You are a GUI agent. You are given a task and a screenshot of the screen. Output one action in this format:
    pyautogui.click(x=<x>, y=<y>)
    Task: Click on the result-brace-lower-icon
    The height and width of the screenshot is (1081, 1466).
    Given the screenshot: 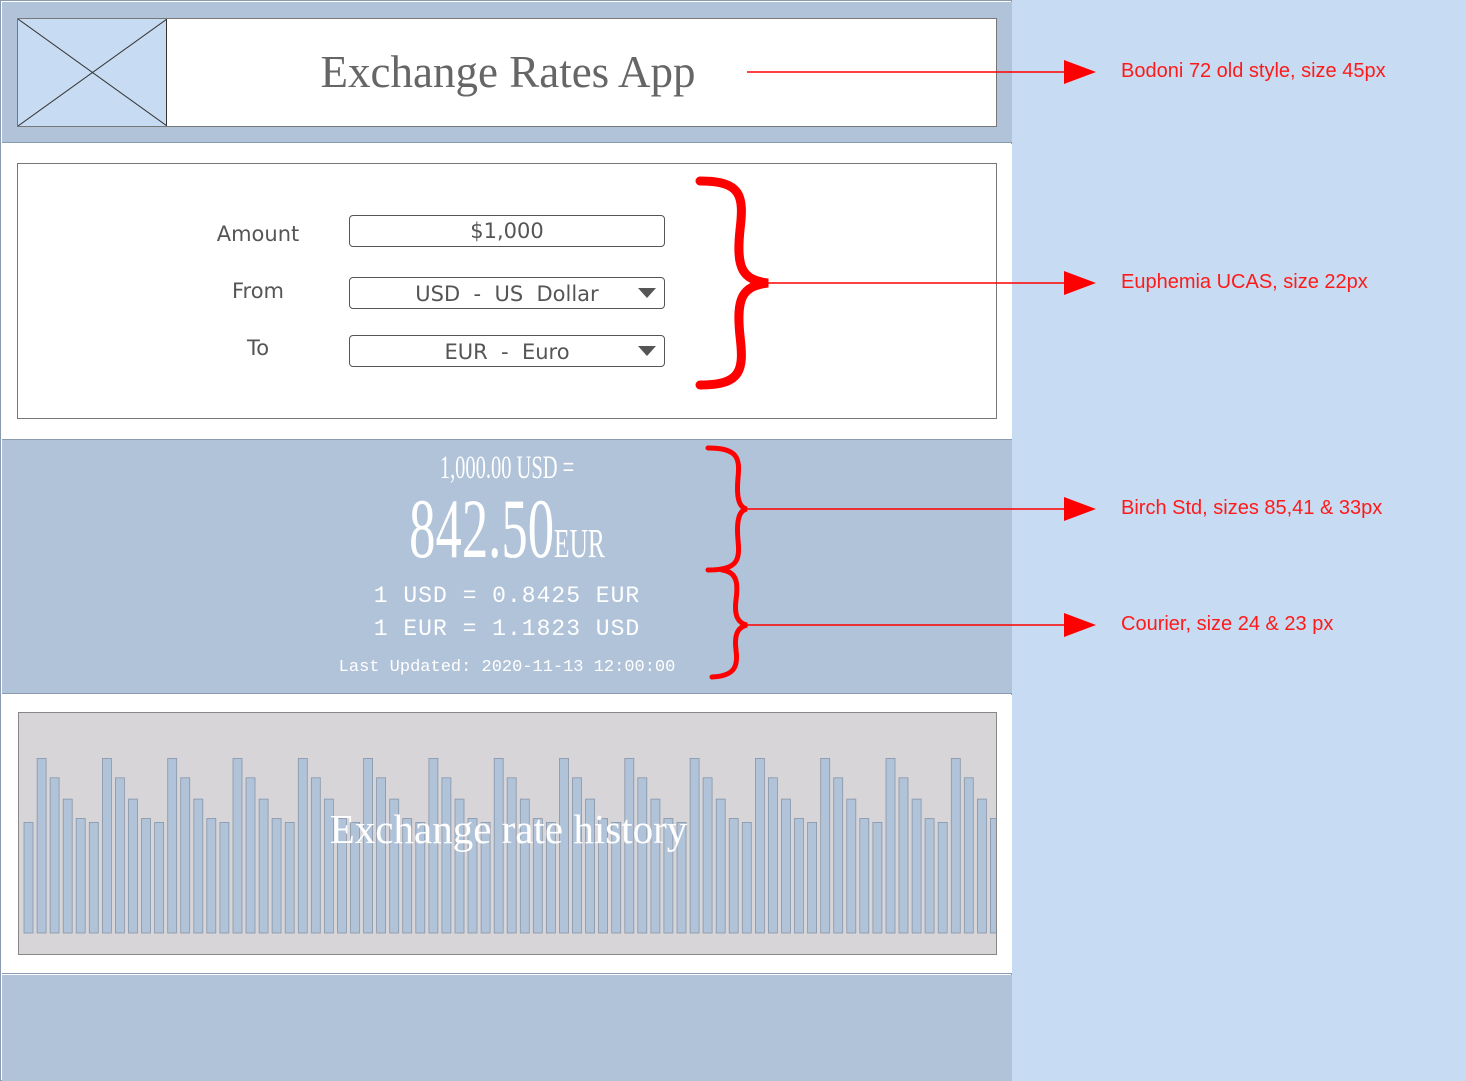 What is the action you would take?
    pyautogui.click(x=728, y=623)
    